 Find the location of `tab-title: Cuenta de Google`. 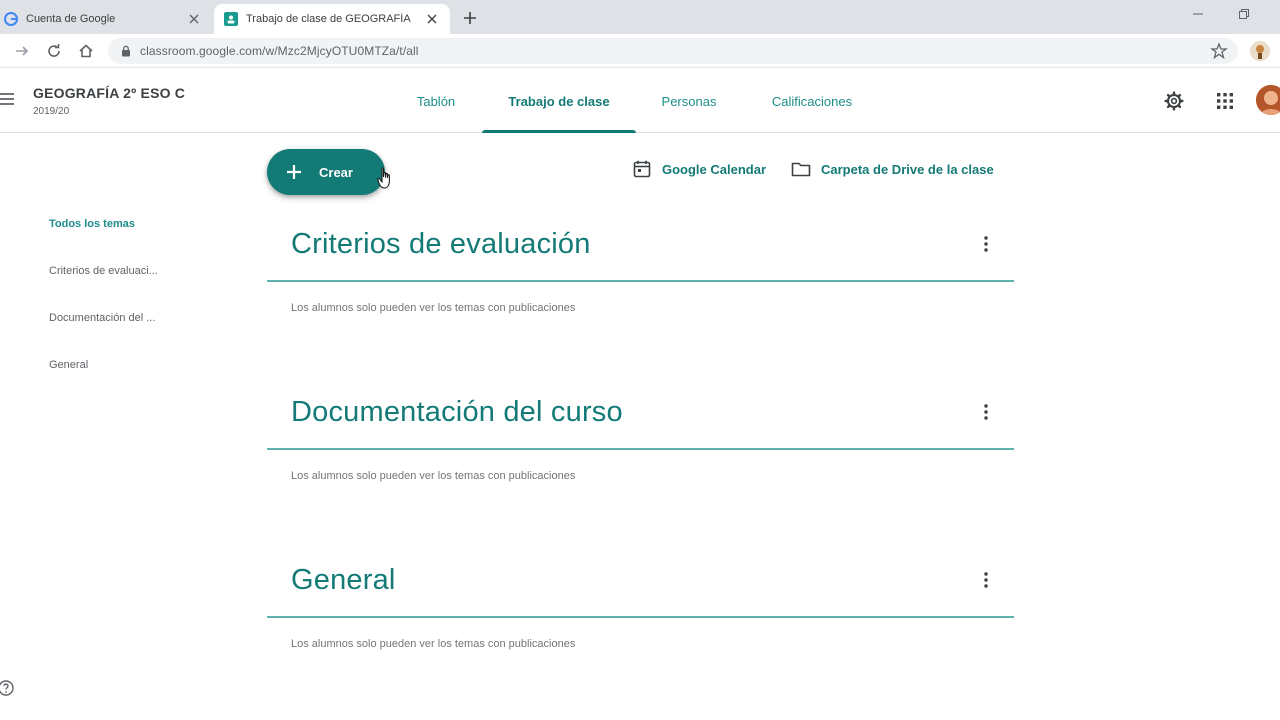

tab-title: Cuenta de Google is located at coordinates (71, 19).